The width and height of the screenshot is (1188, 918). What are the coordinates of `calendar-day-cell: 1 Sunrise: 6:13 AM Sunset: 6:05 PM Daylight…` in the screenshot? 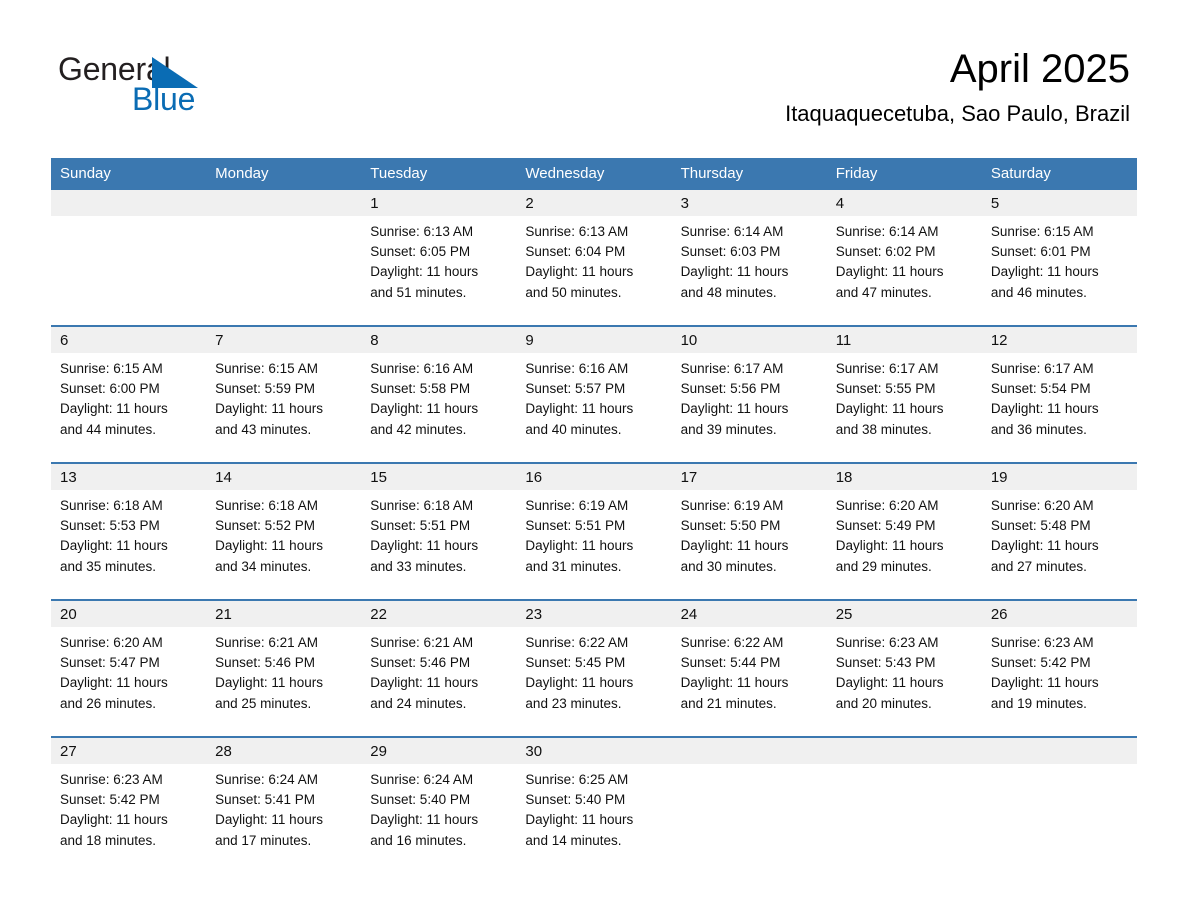 It's located at (439, 258).